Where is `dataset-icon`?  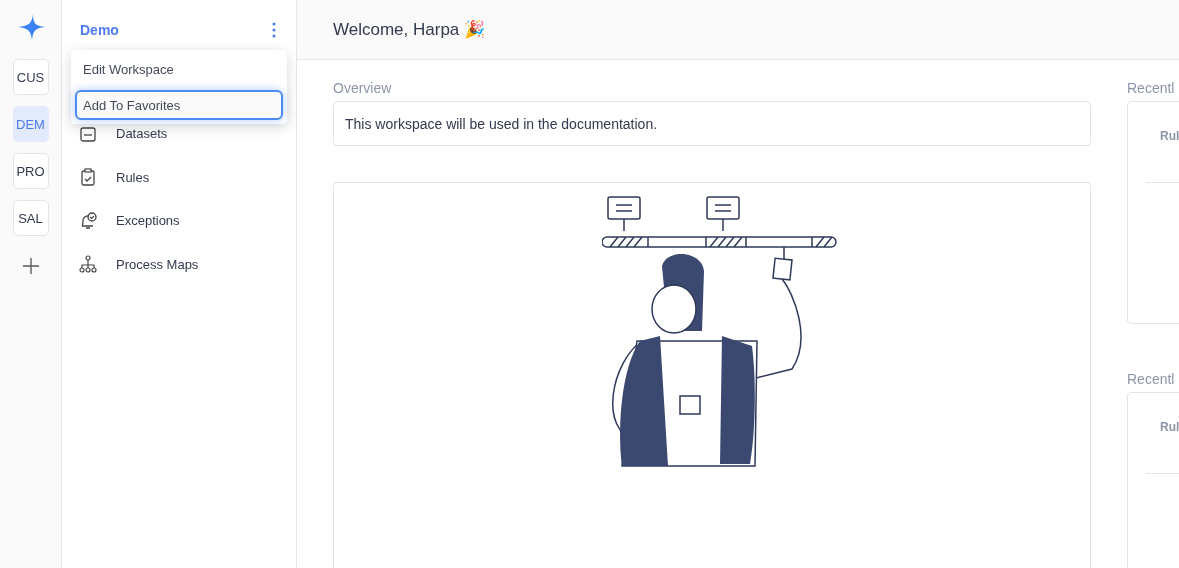
dataset-icon is located at coordinates (88, 133).